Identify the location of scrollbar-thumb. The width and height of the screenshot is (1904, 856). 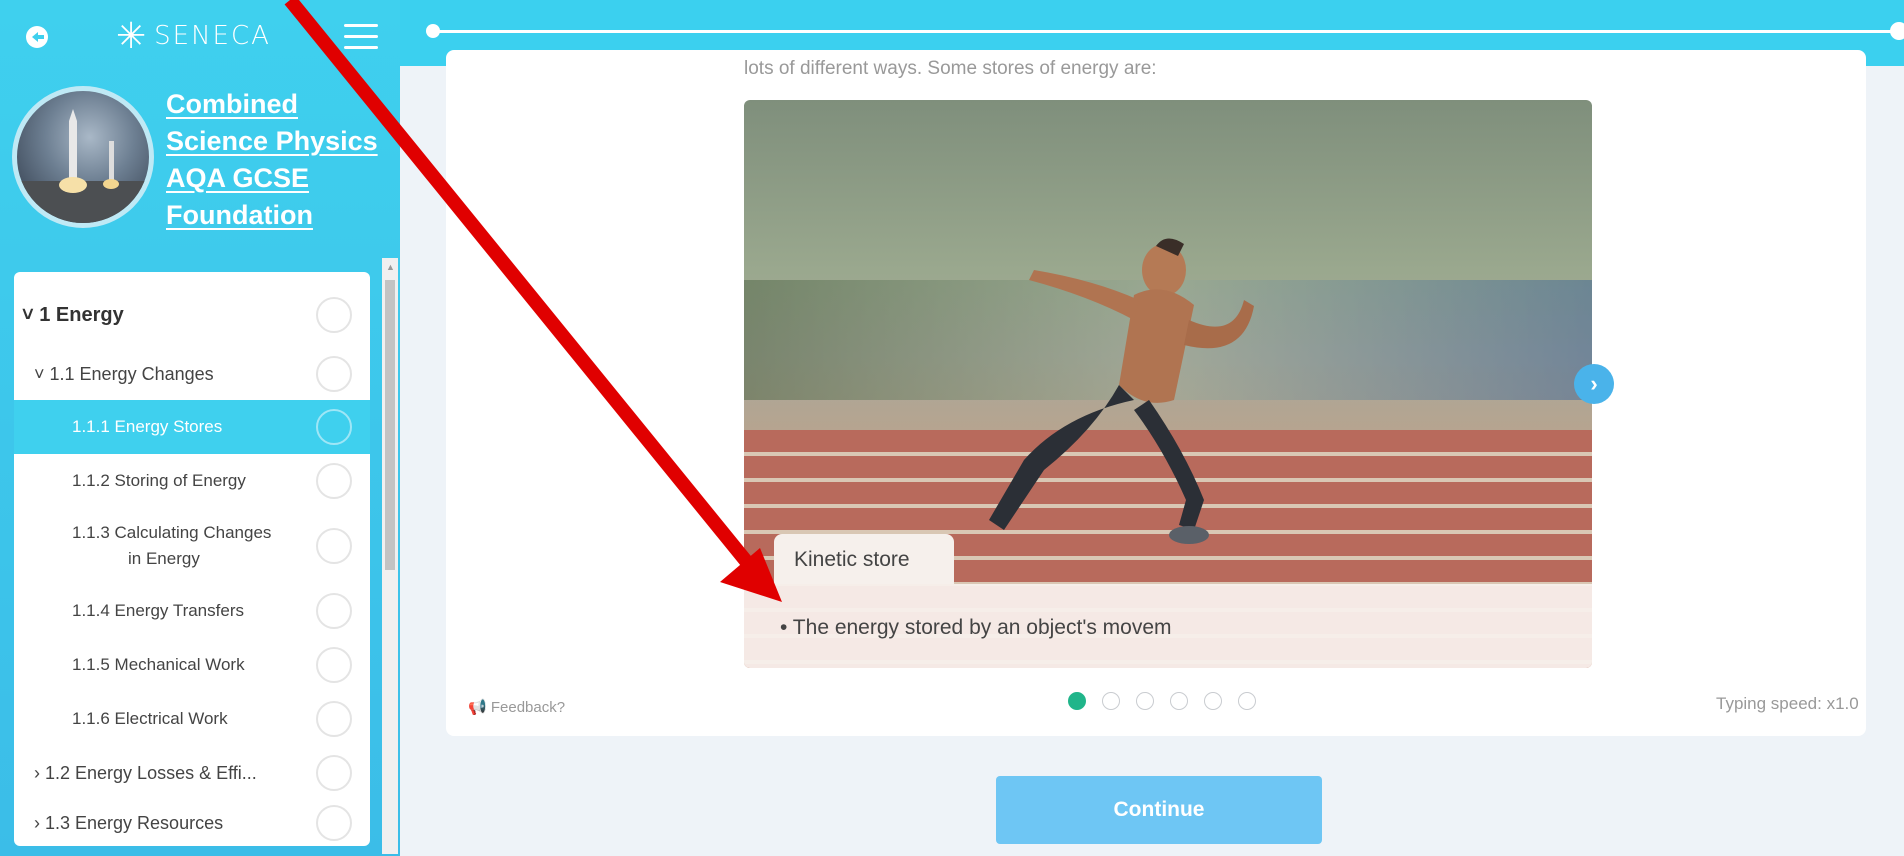
(390, 425).